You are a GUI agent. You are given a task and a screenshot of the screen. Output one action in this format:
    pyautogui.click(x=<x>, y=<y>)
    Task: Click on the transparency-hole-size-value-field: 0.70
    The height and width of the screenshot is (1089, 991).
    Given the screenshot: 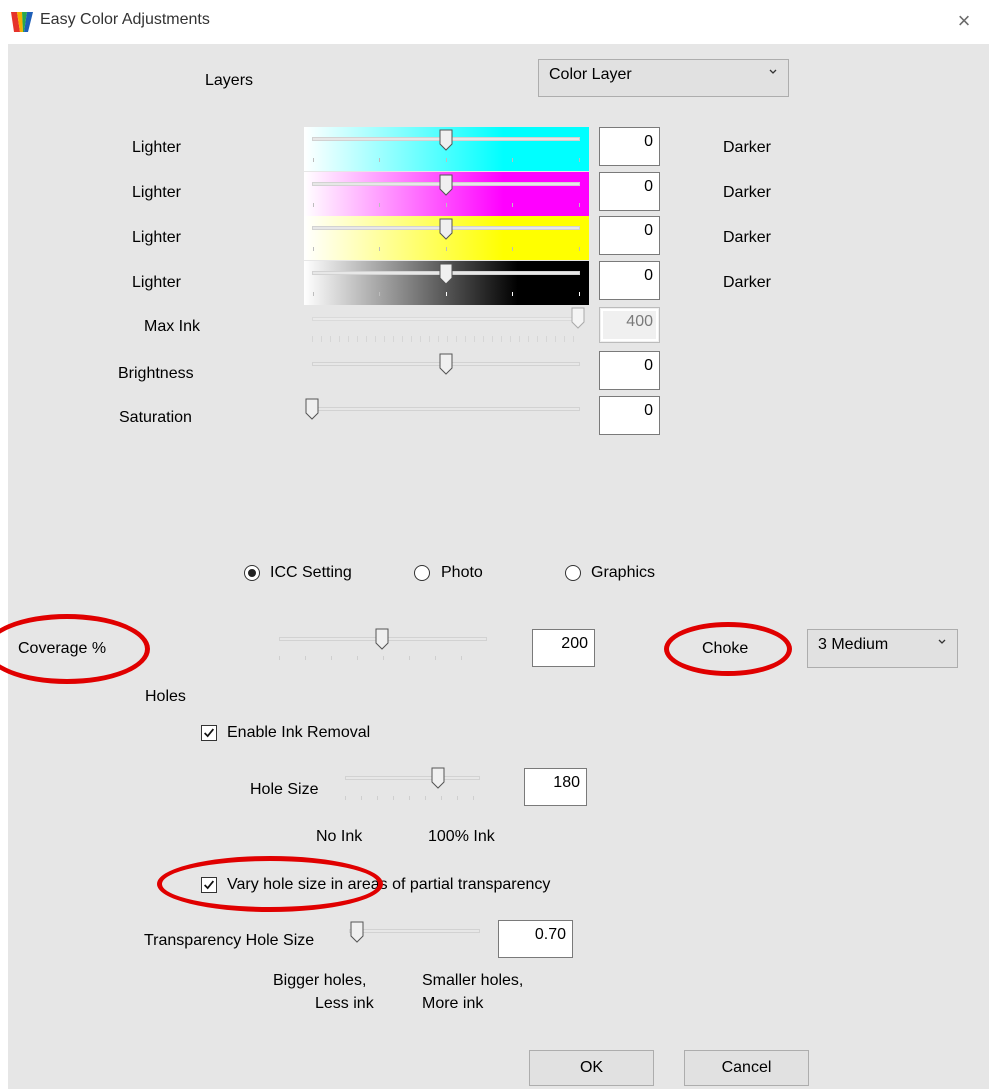 What is the action you would take?
    pyautogui.click(x=535, y=939)
    